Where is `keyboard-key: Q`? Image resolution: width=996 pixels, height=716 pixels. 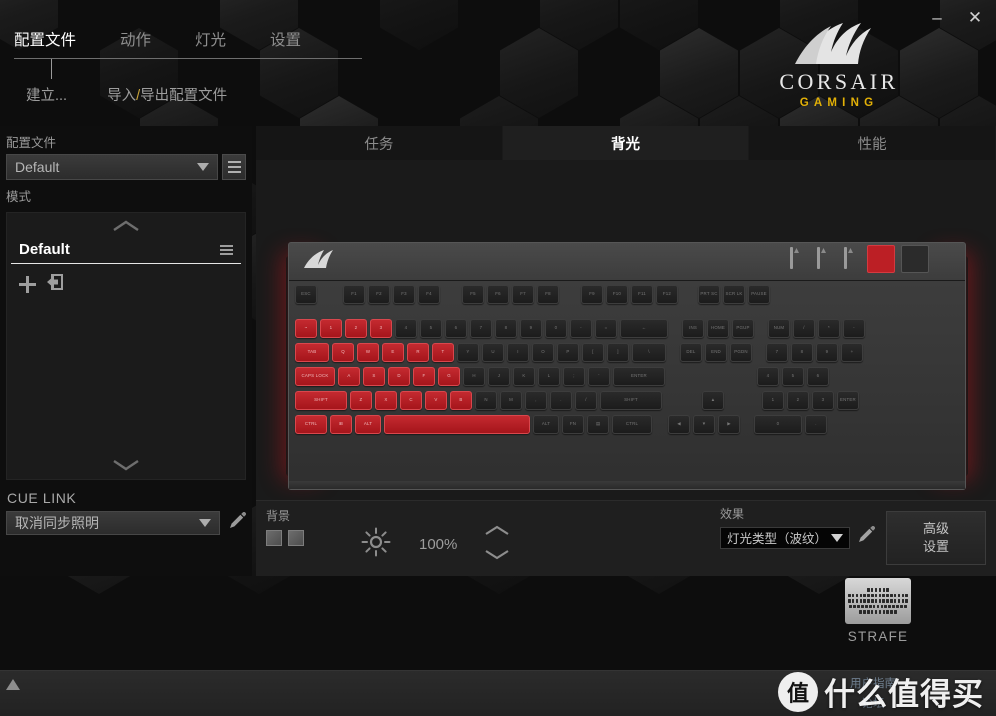 keyboard-key: Q is located at coordinates (343, 352).